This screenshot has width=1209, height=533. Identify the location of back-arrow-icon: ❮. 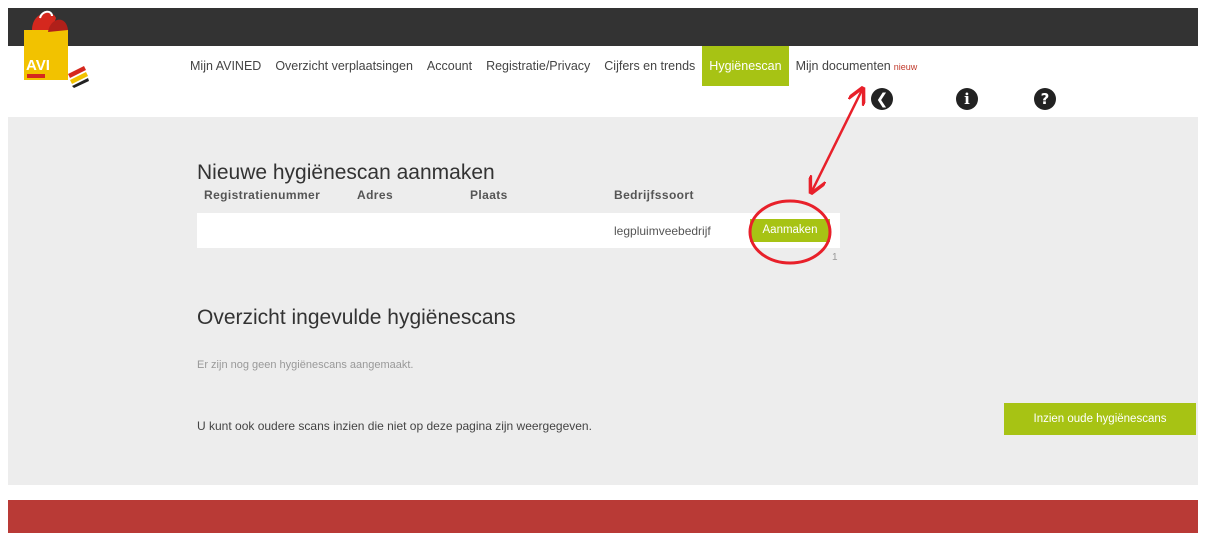
(882, 99).